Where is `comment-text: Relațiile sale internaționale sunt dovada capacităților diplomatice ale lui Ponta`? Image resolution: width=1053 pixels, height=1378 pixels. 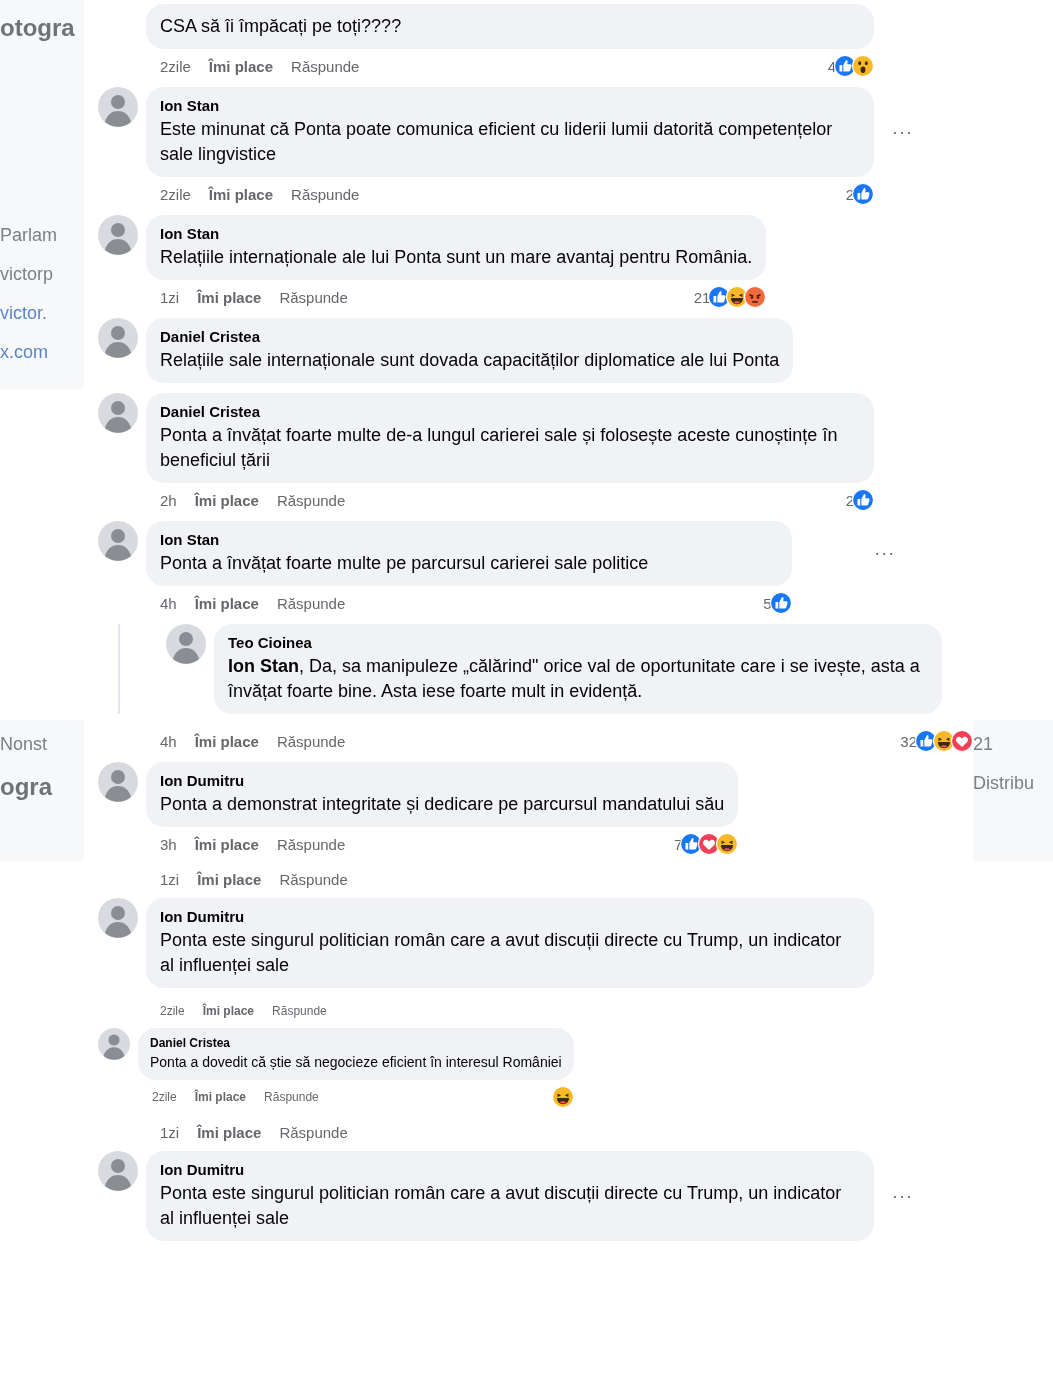 comment-text: Relațiile sale internaționale sunt dovada capacităților diplomatice ale lui Ponta is located at coordinates (470, 360).